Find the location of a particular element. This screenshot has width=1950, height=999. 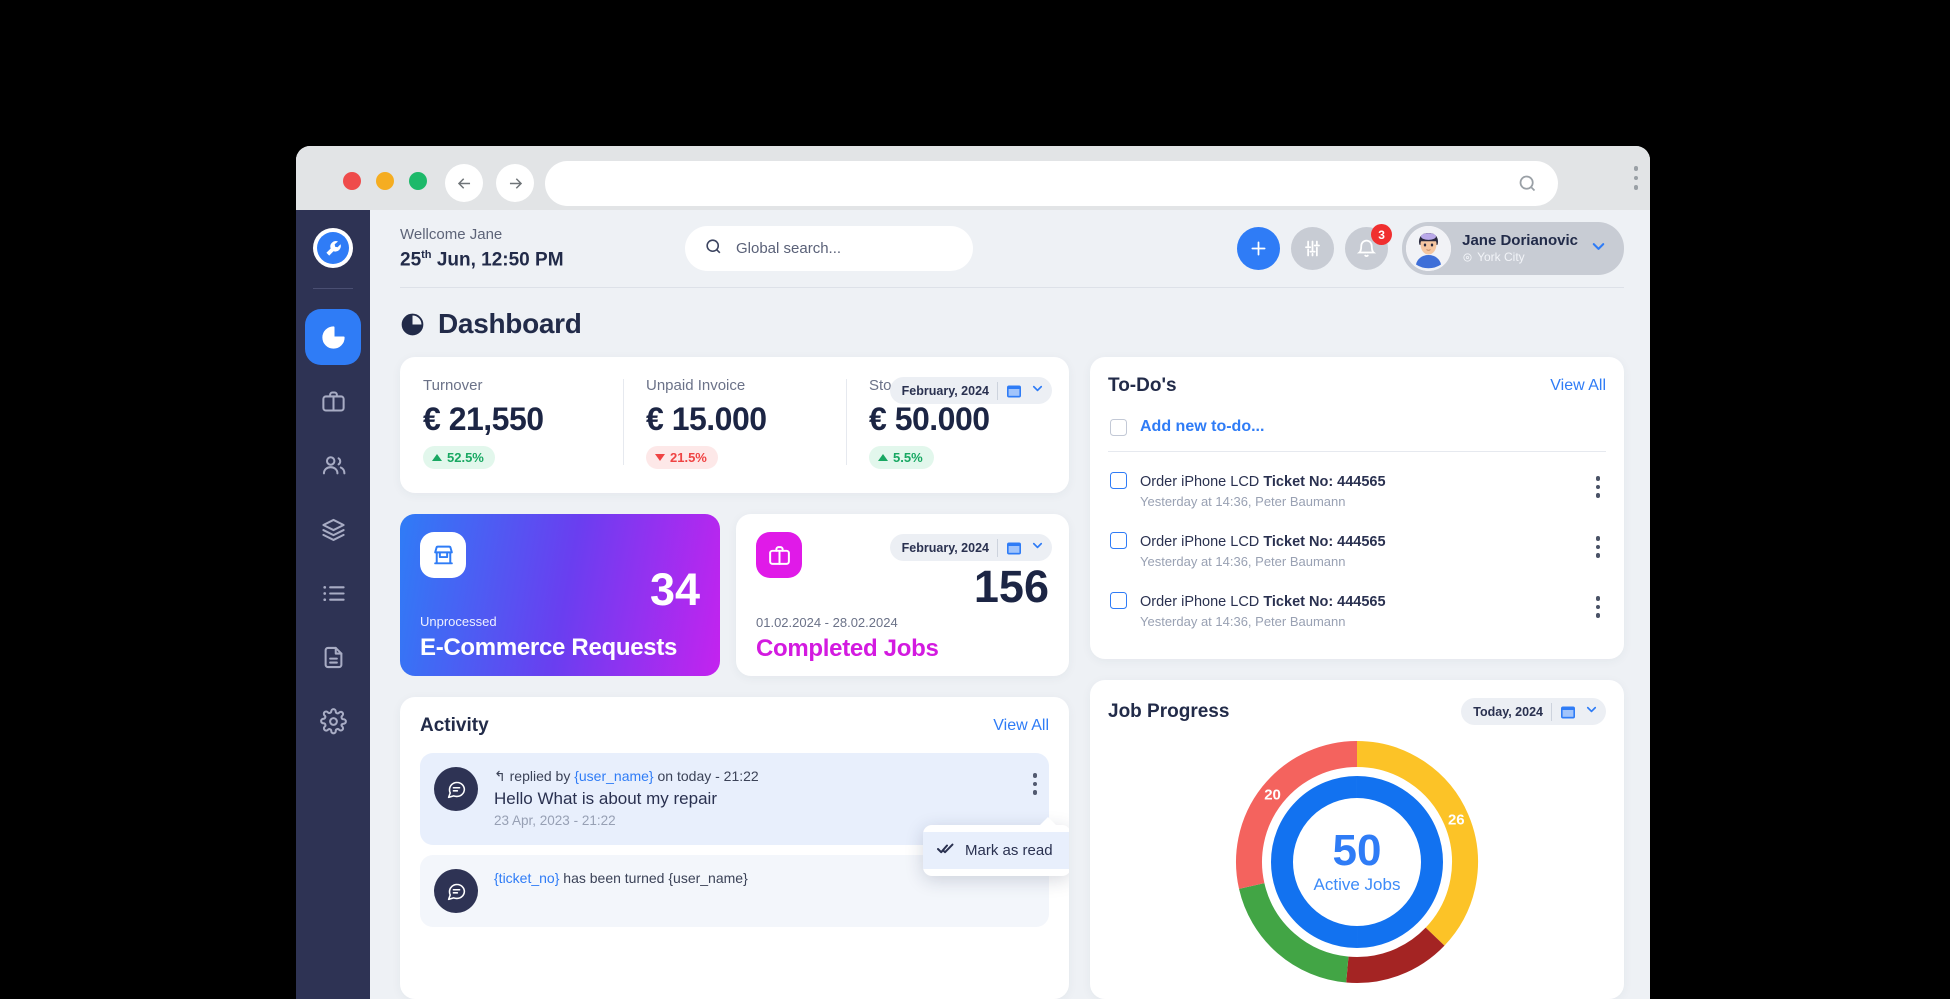

sidebar-item-inventory is located at coordinates (333, 529).